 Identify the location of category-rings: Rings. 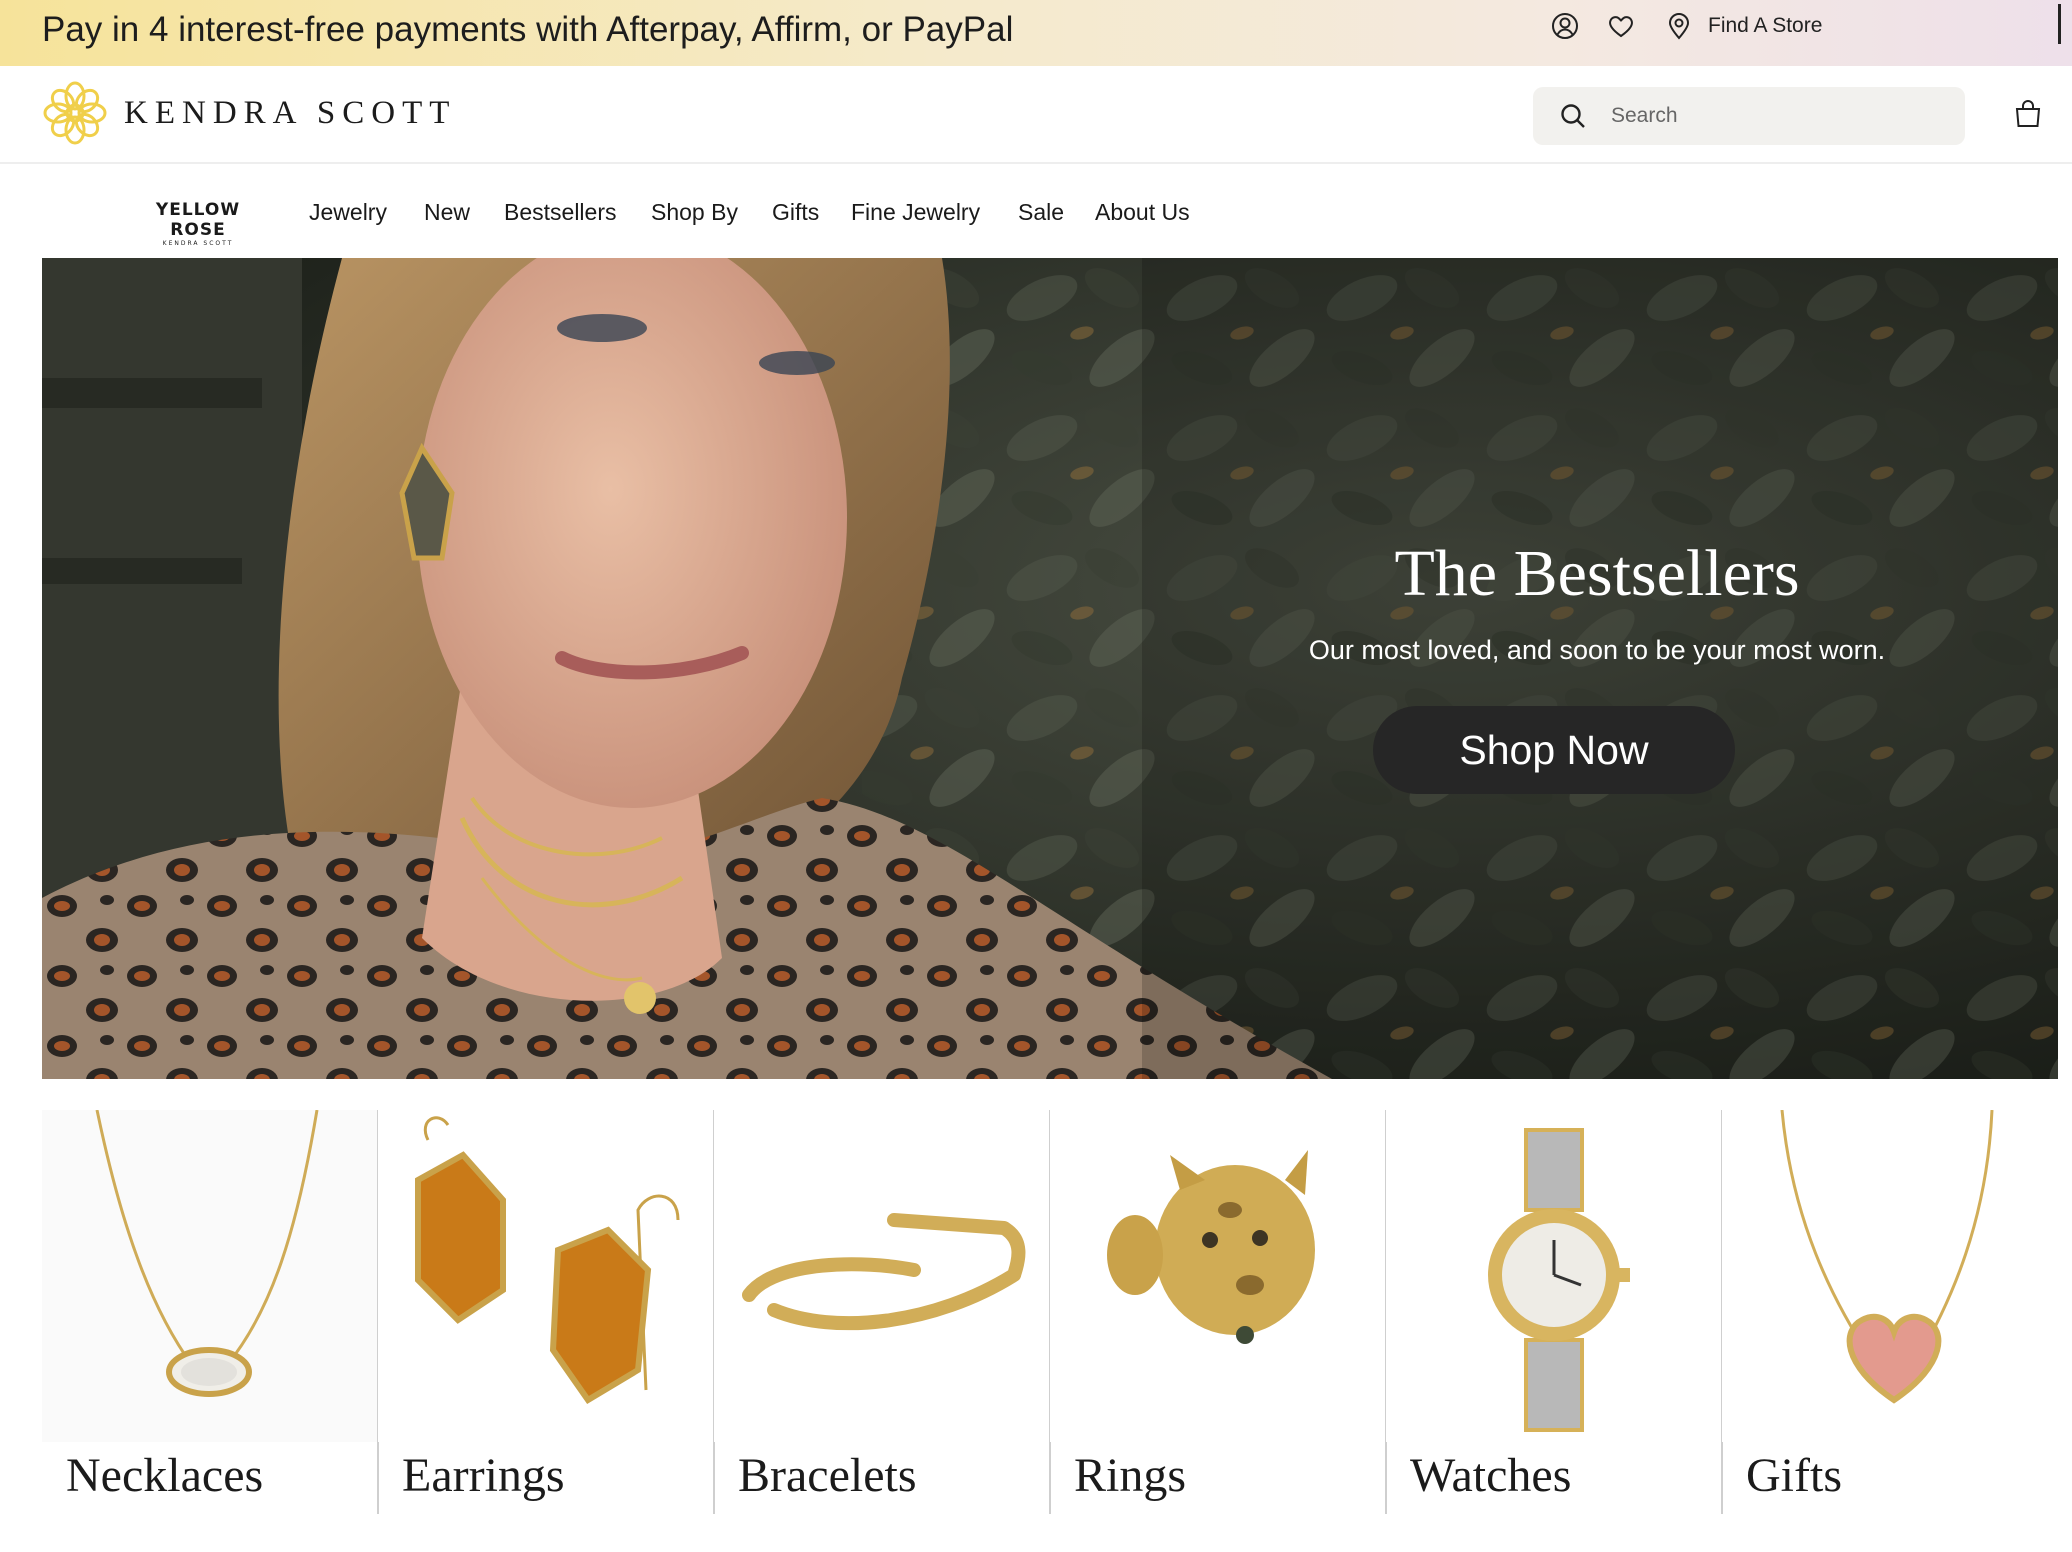
(1218, 1312).